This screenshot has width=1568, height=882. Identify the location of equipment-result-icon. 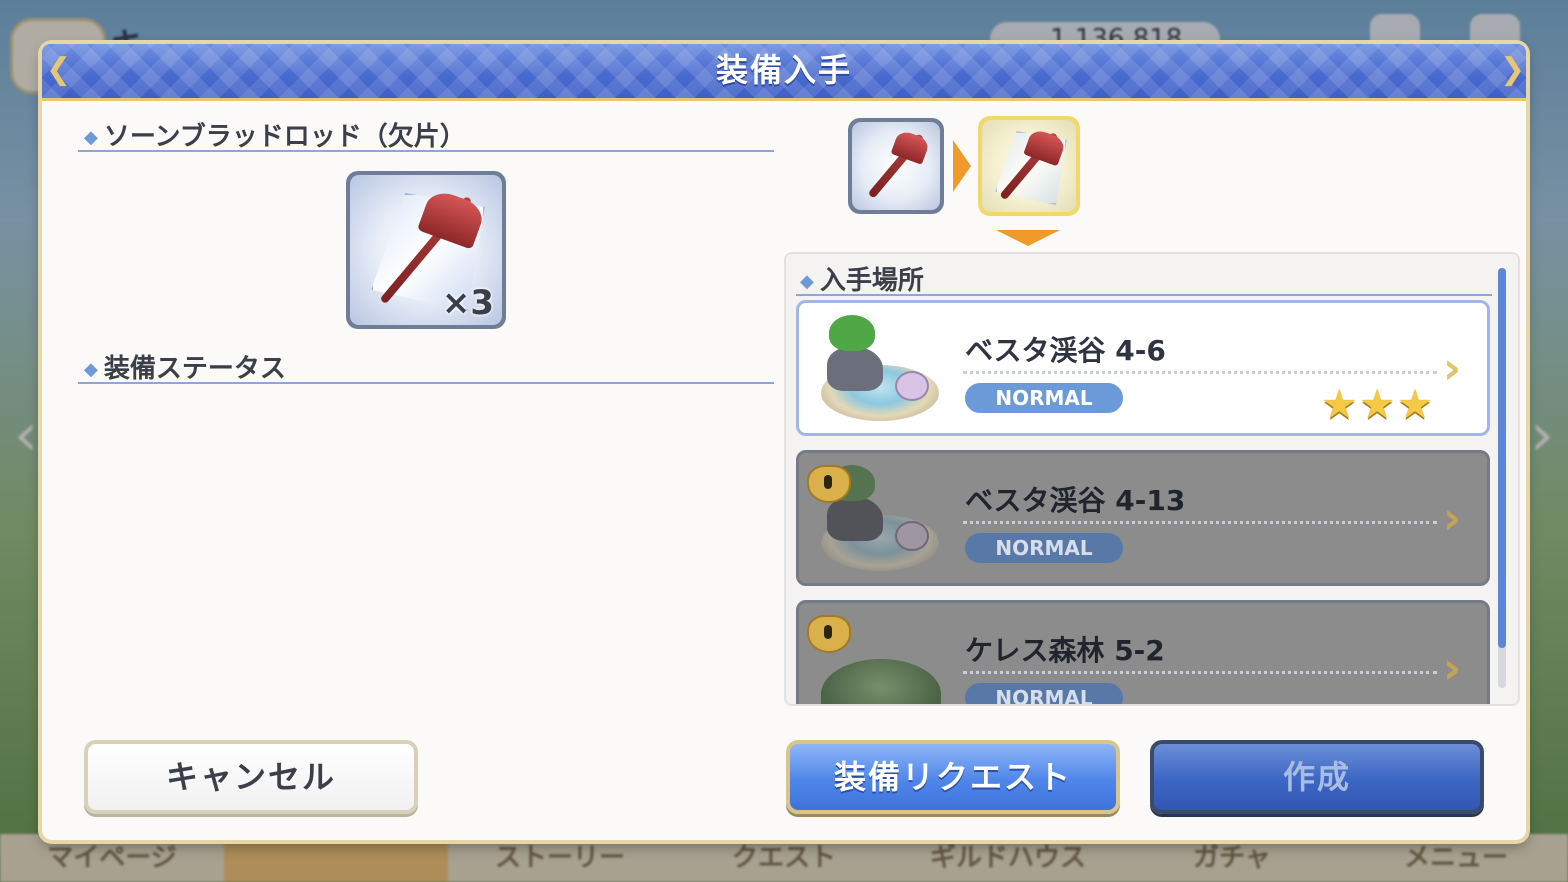
(1029, 166).